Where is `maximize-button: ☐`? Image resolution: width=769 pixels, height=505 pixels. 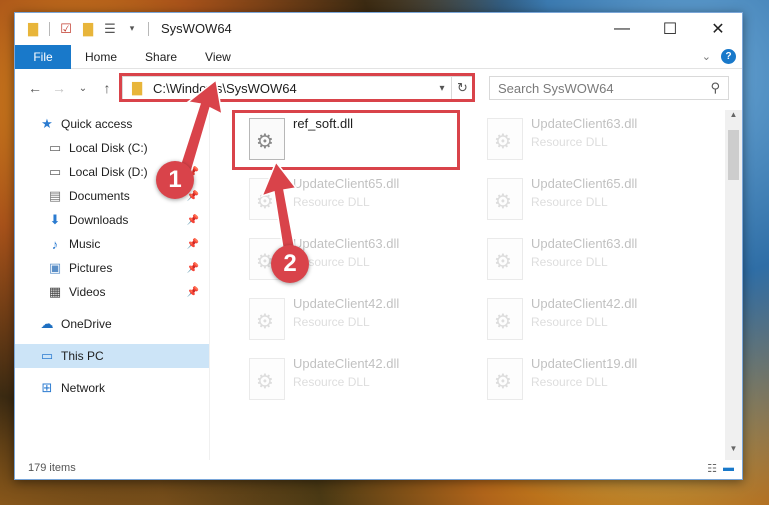 maximize-button: ☐ is located at coordinates (670, 29).